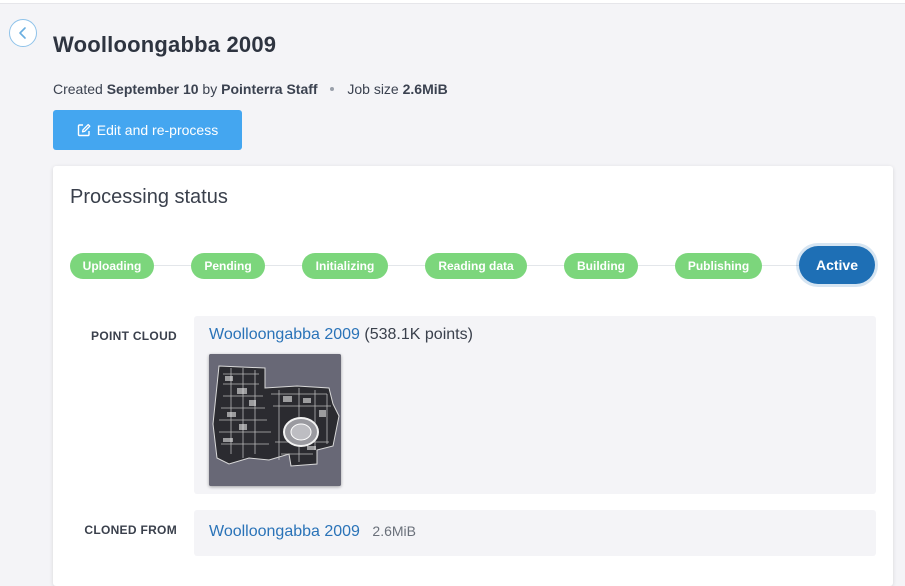 This screenshot has width=905, height=586. Describe the element at coordinates (345, 266) in the screenshot. I see `step-initializing: Initializing` at that location.